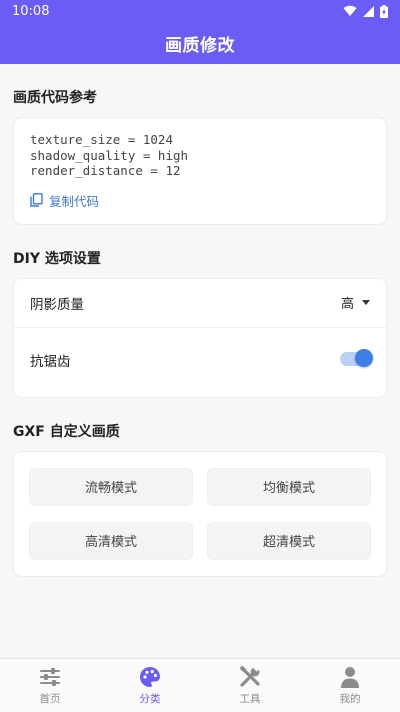 Image resolution: width=400 pixels, height=712 pixels. I want to click on code-section-title: 画质代码参考, so click(55, 98).